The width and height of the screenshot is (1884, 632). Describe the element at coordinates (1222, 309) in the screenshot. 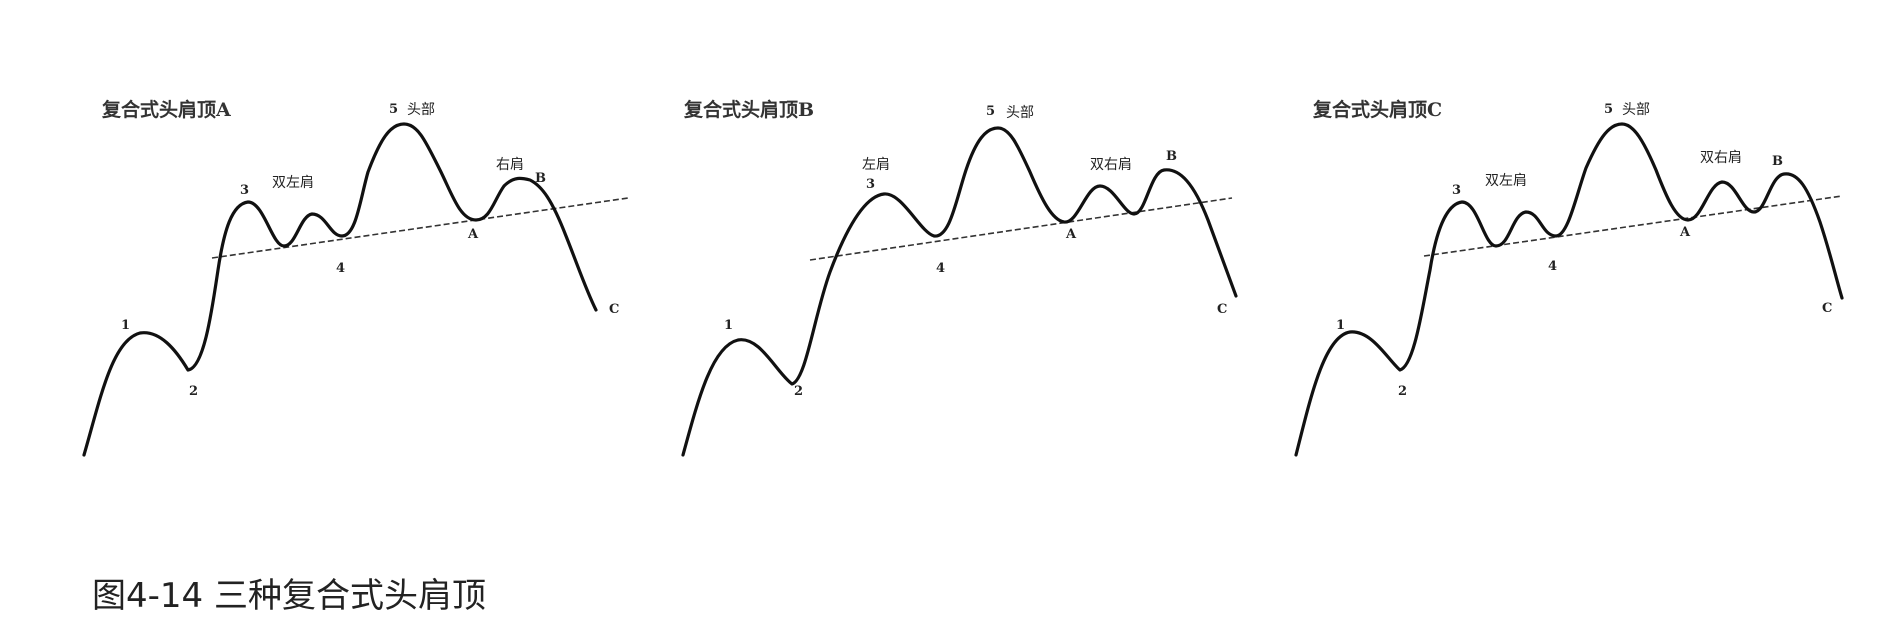

I see `panel-b-point-c: C` at that location.